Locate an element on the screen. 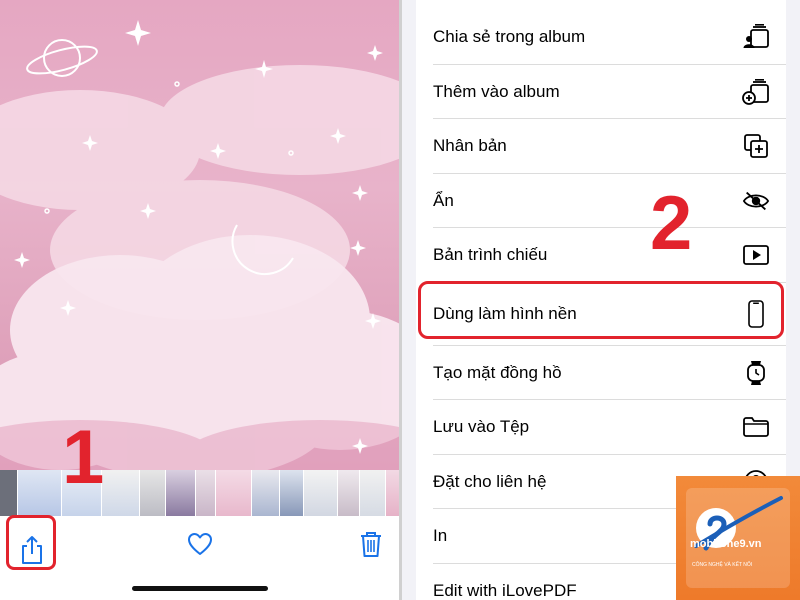  menu-item-label: Chia sẻ trong album is located at coordinates (509, 37).